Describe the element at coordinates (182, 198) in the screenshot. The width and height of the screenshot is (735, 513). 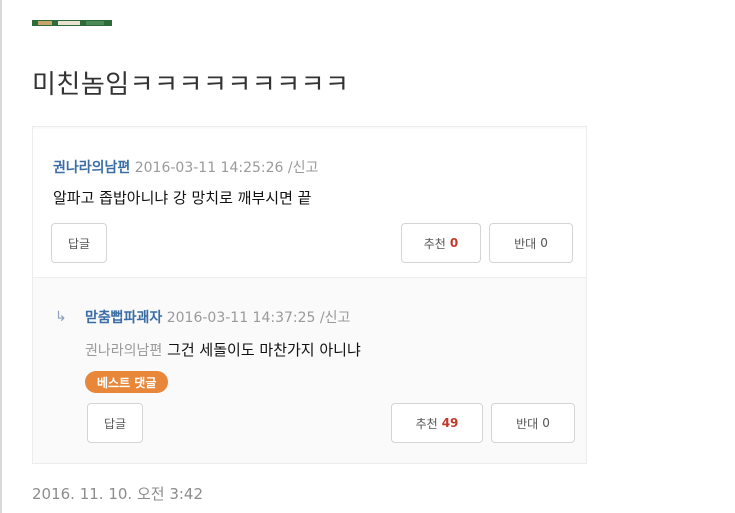
I see `comment-text: 알파고 좁밥아니냐 강 망치로 깨부시면 끝` at that location.